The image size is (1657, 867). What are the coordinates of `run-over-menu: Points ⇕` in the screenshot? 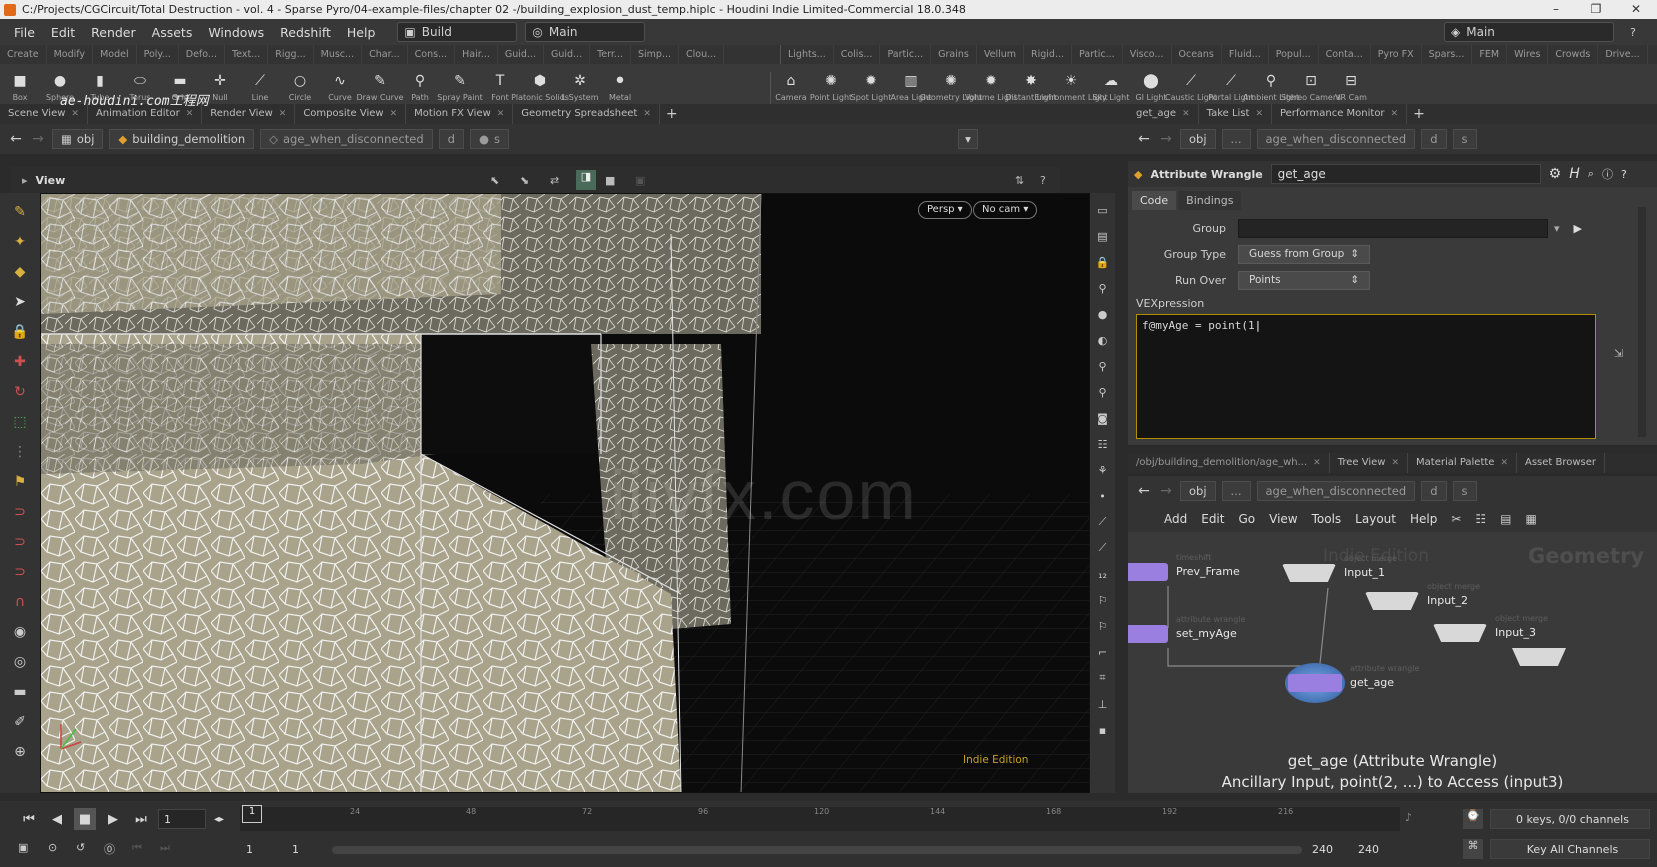 It's located at (1304, 280).